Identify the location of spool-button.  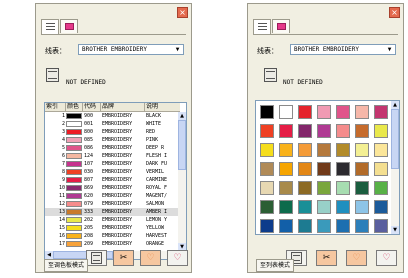
(96, 258).